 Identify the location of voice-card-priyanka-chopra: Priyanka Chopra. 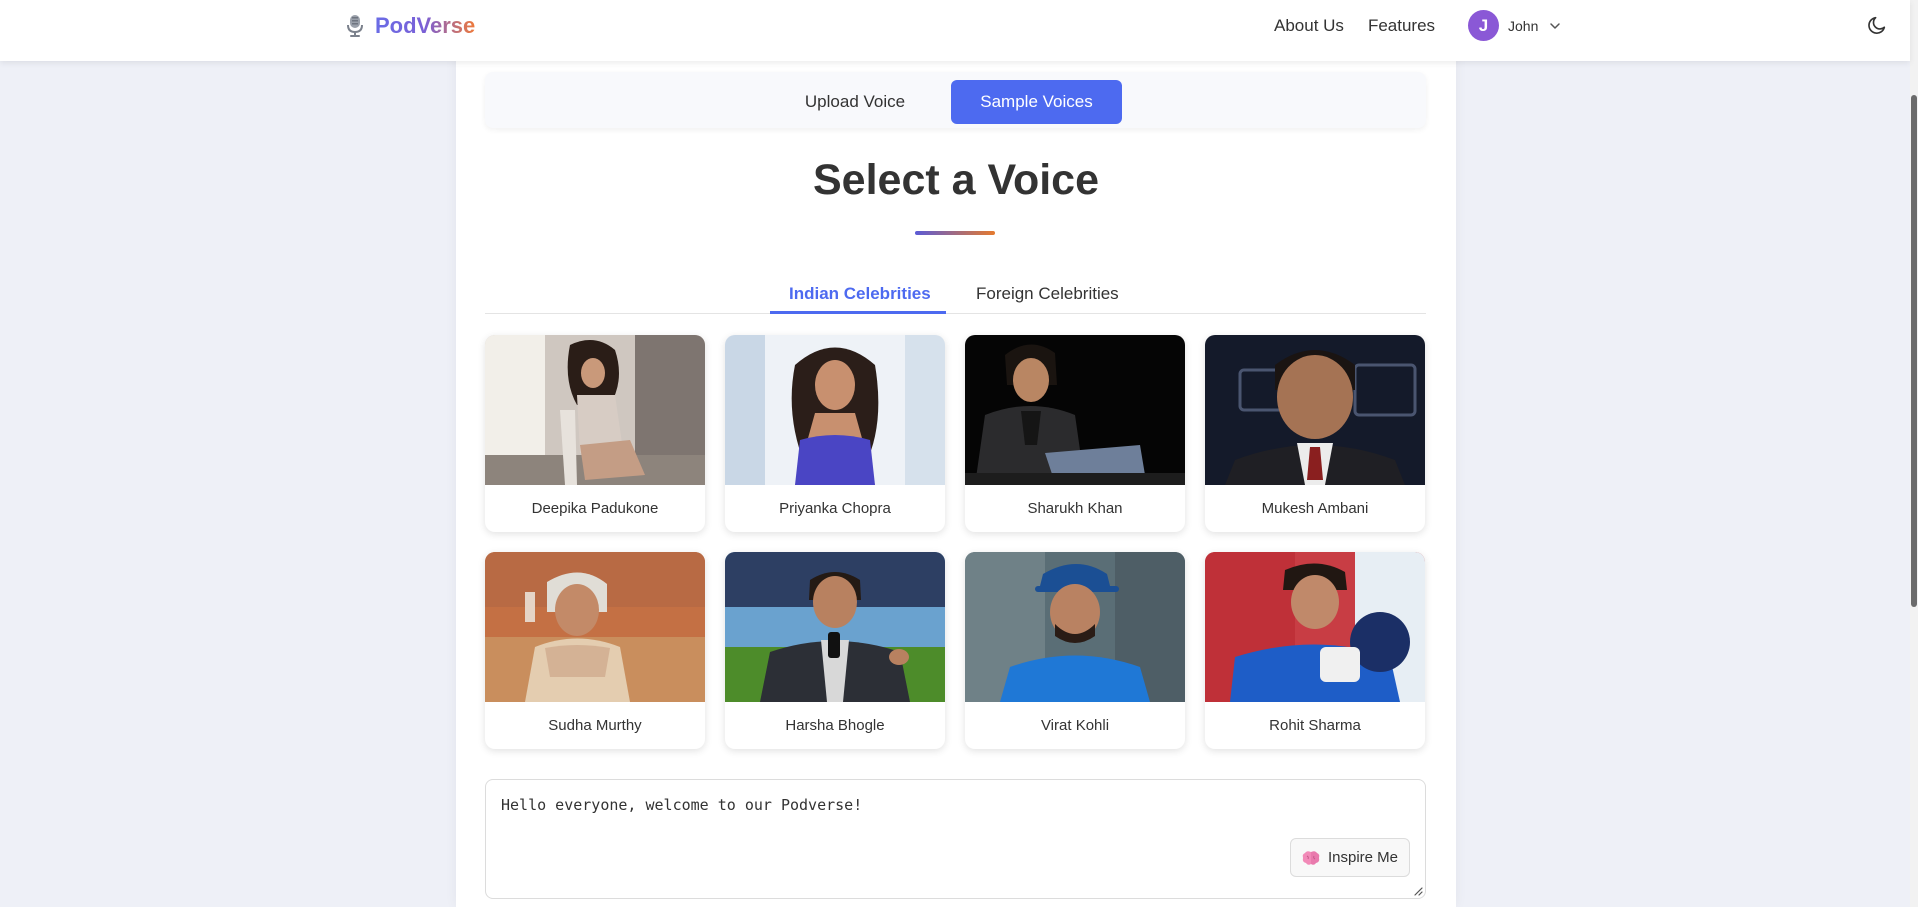
(835, 433).